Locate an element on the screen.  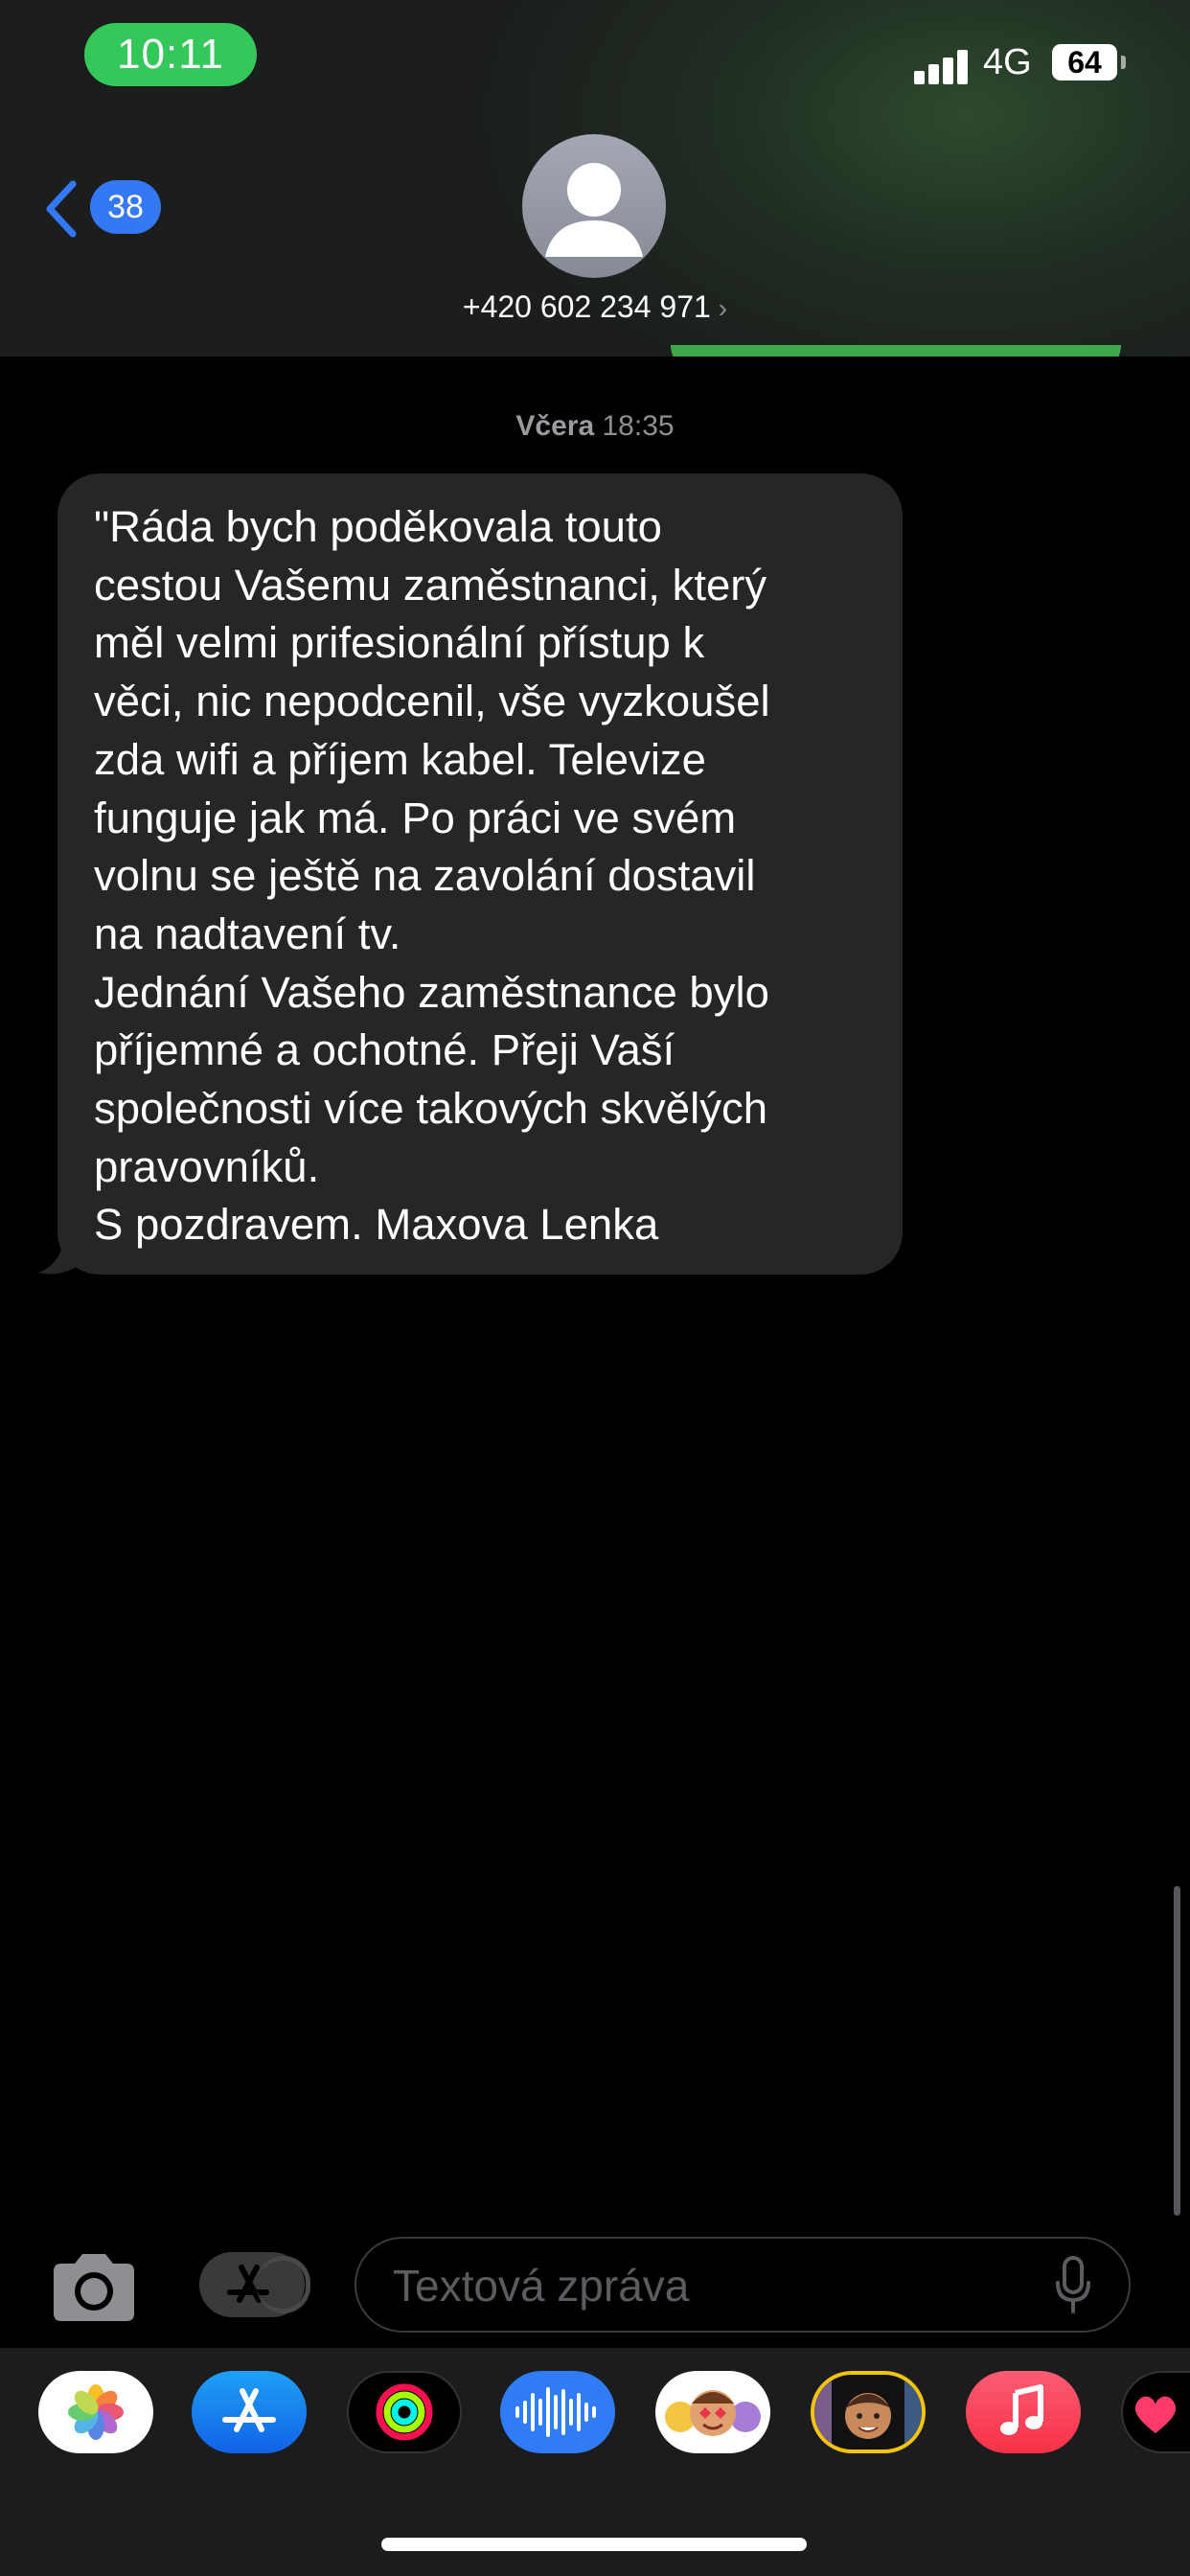
camera-icon is located at coordinates (94, 2287).